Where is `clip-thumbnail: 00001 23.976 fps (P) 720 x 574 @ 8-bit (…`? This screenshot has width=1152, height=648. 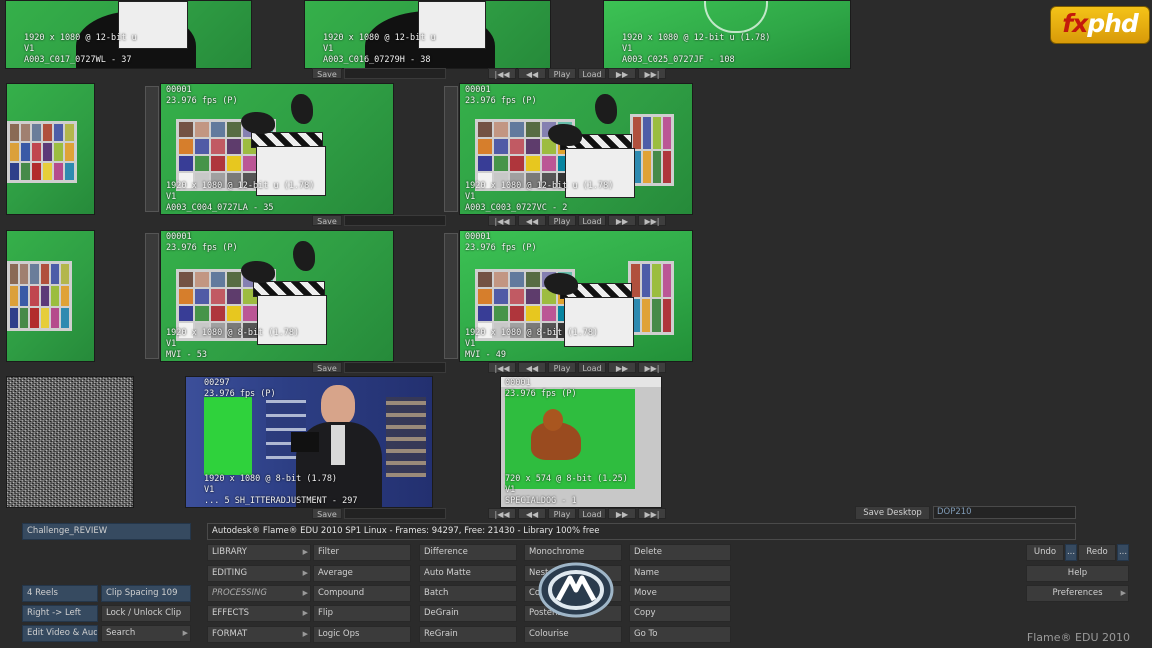 clip-thumbnail: 00001 23.976 fps (P) 720 x 574 @ 8-bit (… is located at coordinates (581, 442).